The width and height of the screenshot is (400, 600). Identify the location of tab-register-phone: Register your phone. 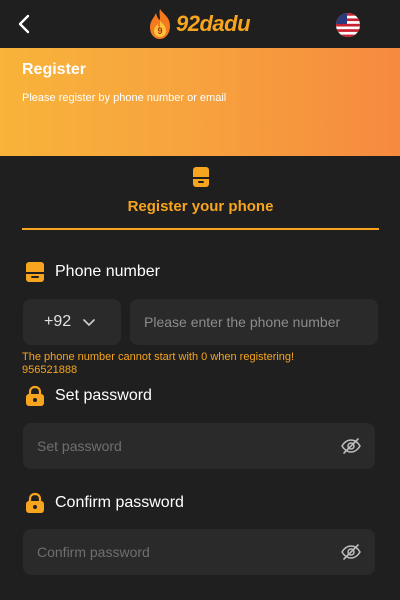
(200, 194).